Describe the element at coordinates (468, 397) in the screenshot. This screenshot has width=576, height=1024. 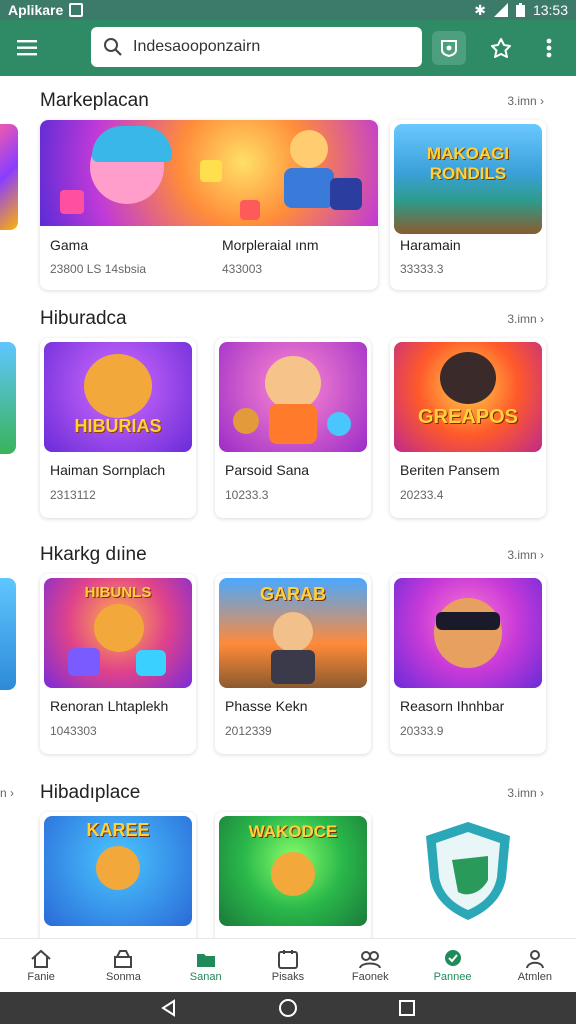
I see `card-thumbnail: GREAPOS` at that location.